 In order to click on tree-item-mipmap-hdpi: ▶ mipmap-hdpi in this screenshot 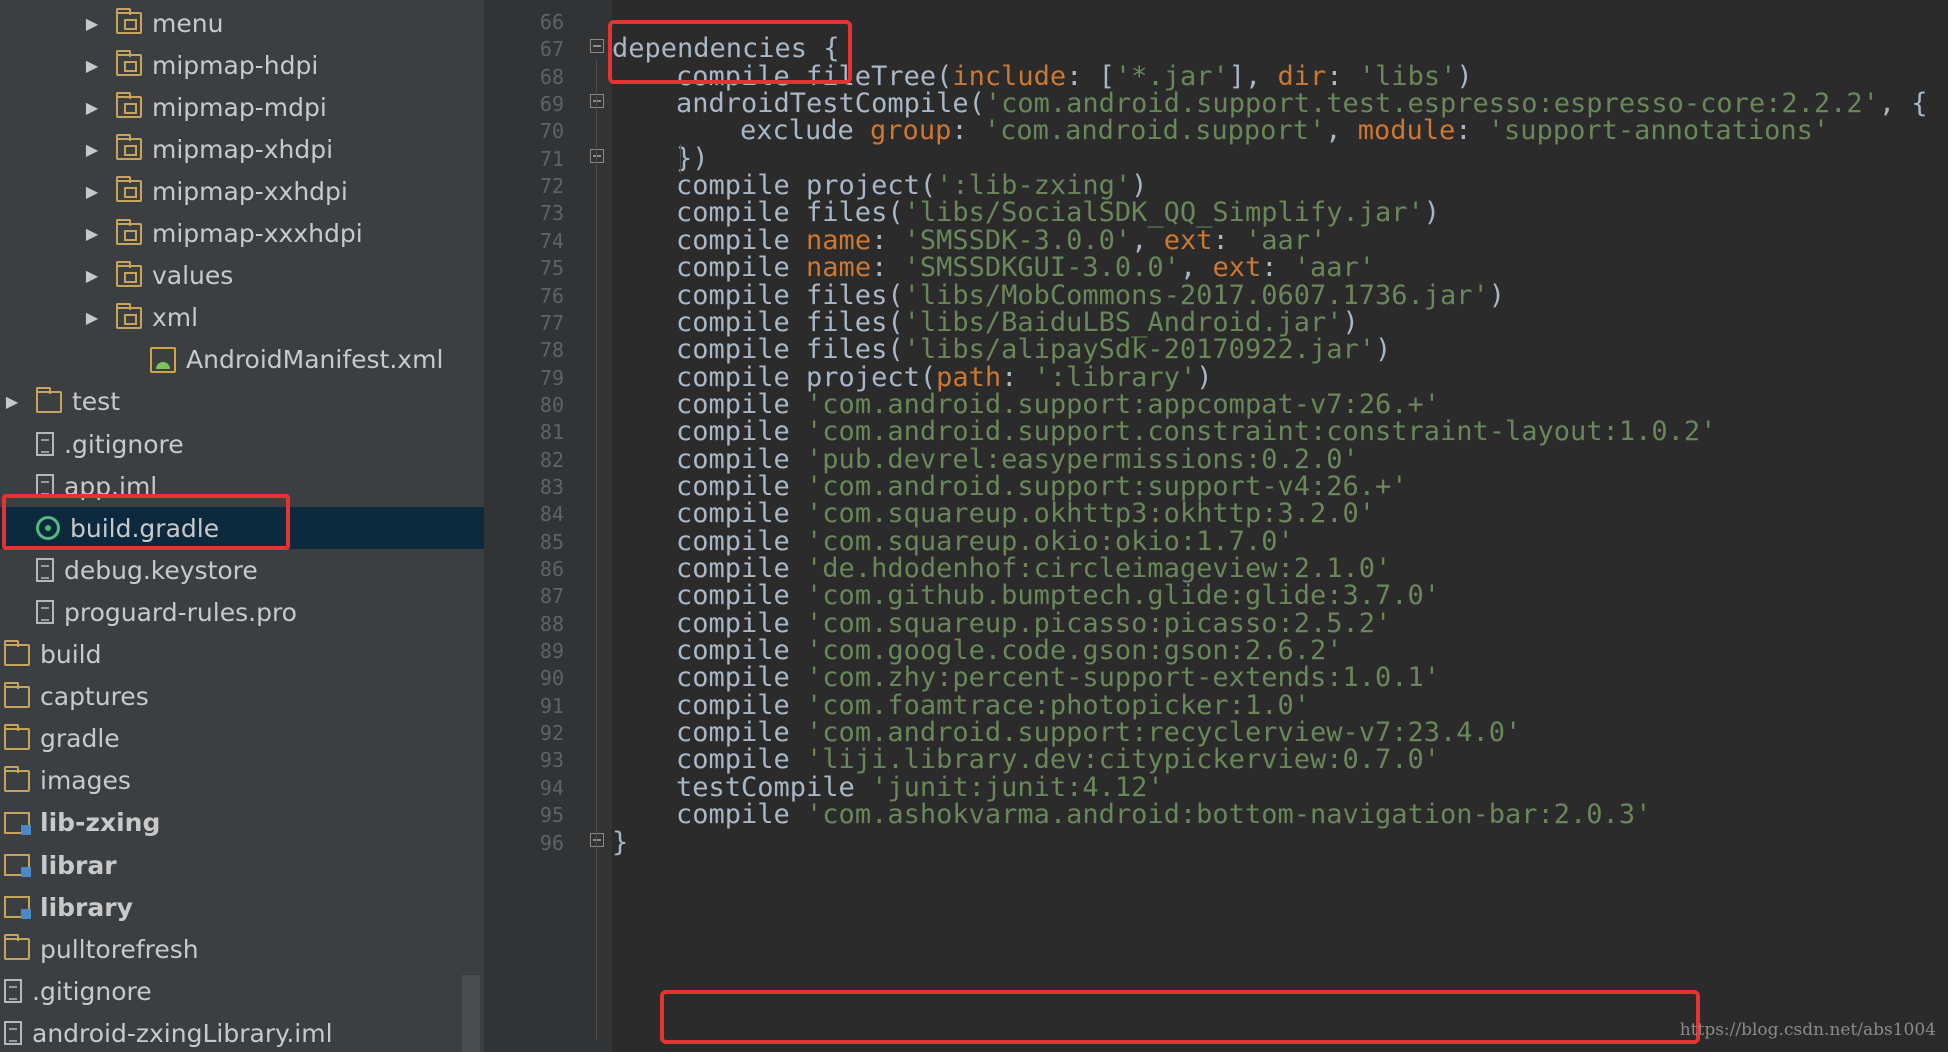, I will do `click(242, 65)`.